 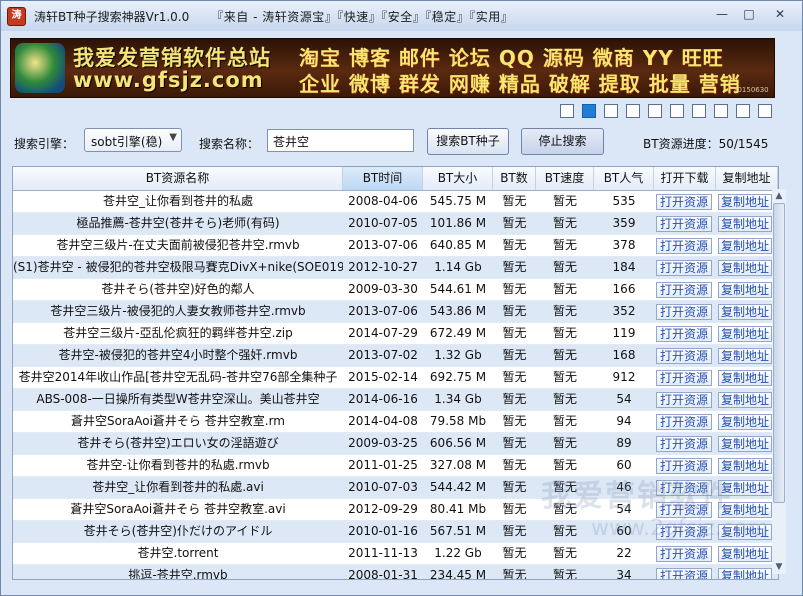 What do you see at coordinates (383, 487) in the screenshot?
I see `table-cell: 2010-07-03` at bounding box center [383, 487].